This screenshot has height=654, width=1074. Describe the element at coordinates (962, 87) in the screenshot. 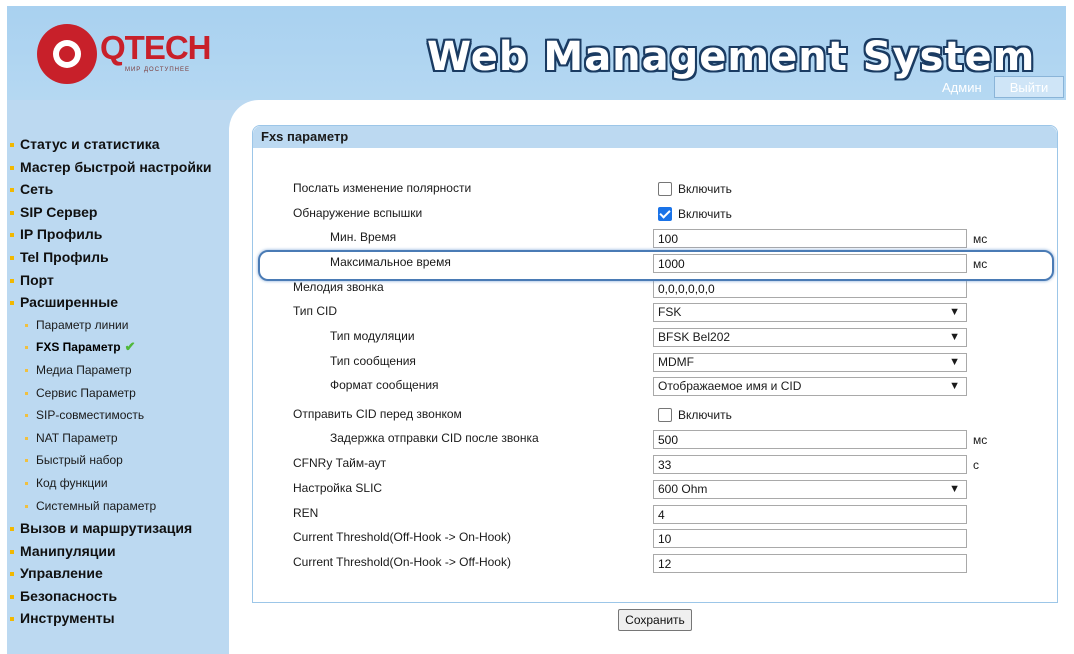

I see `user-label: Админ` at that location.